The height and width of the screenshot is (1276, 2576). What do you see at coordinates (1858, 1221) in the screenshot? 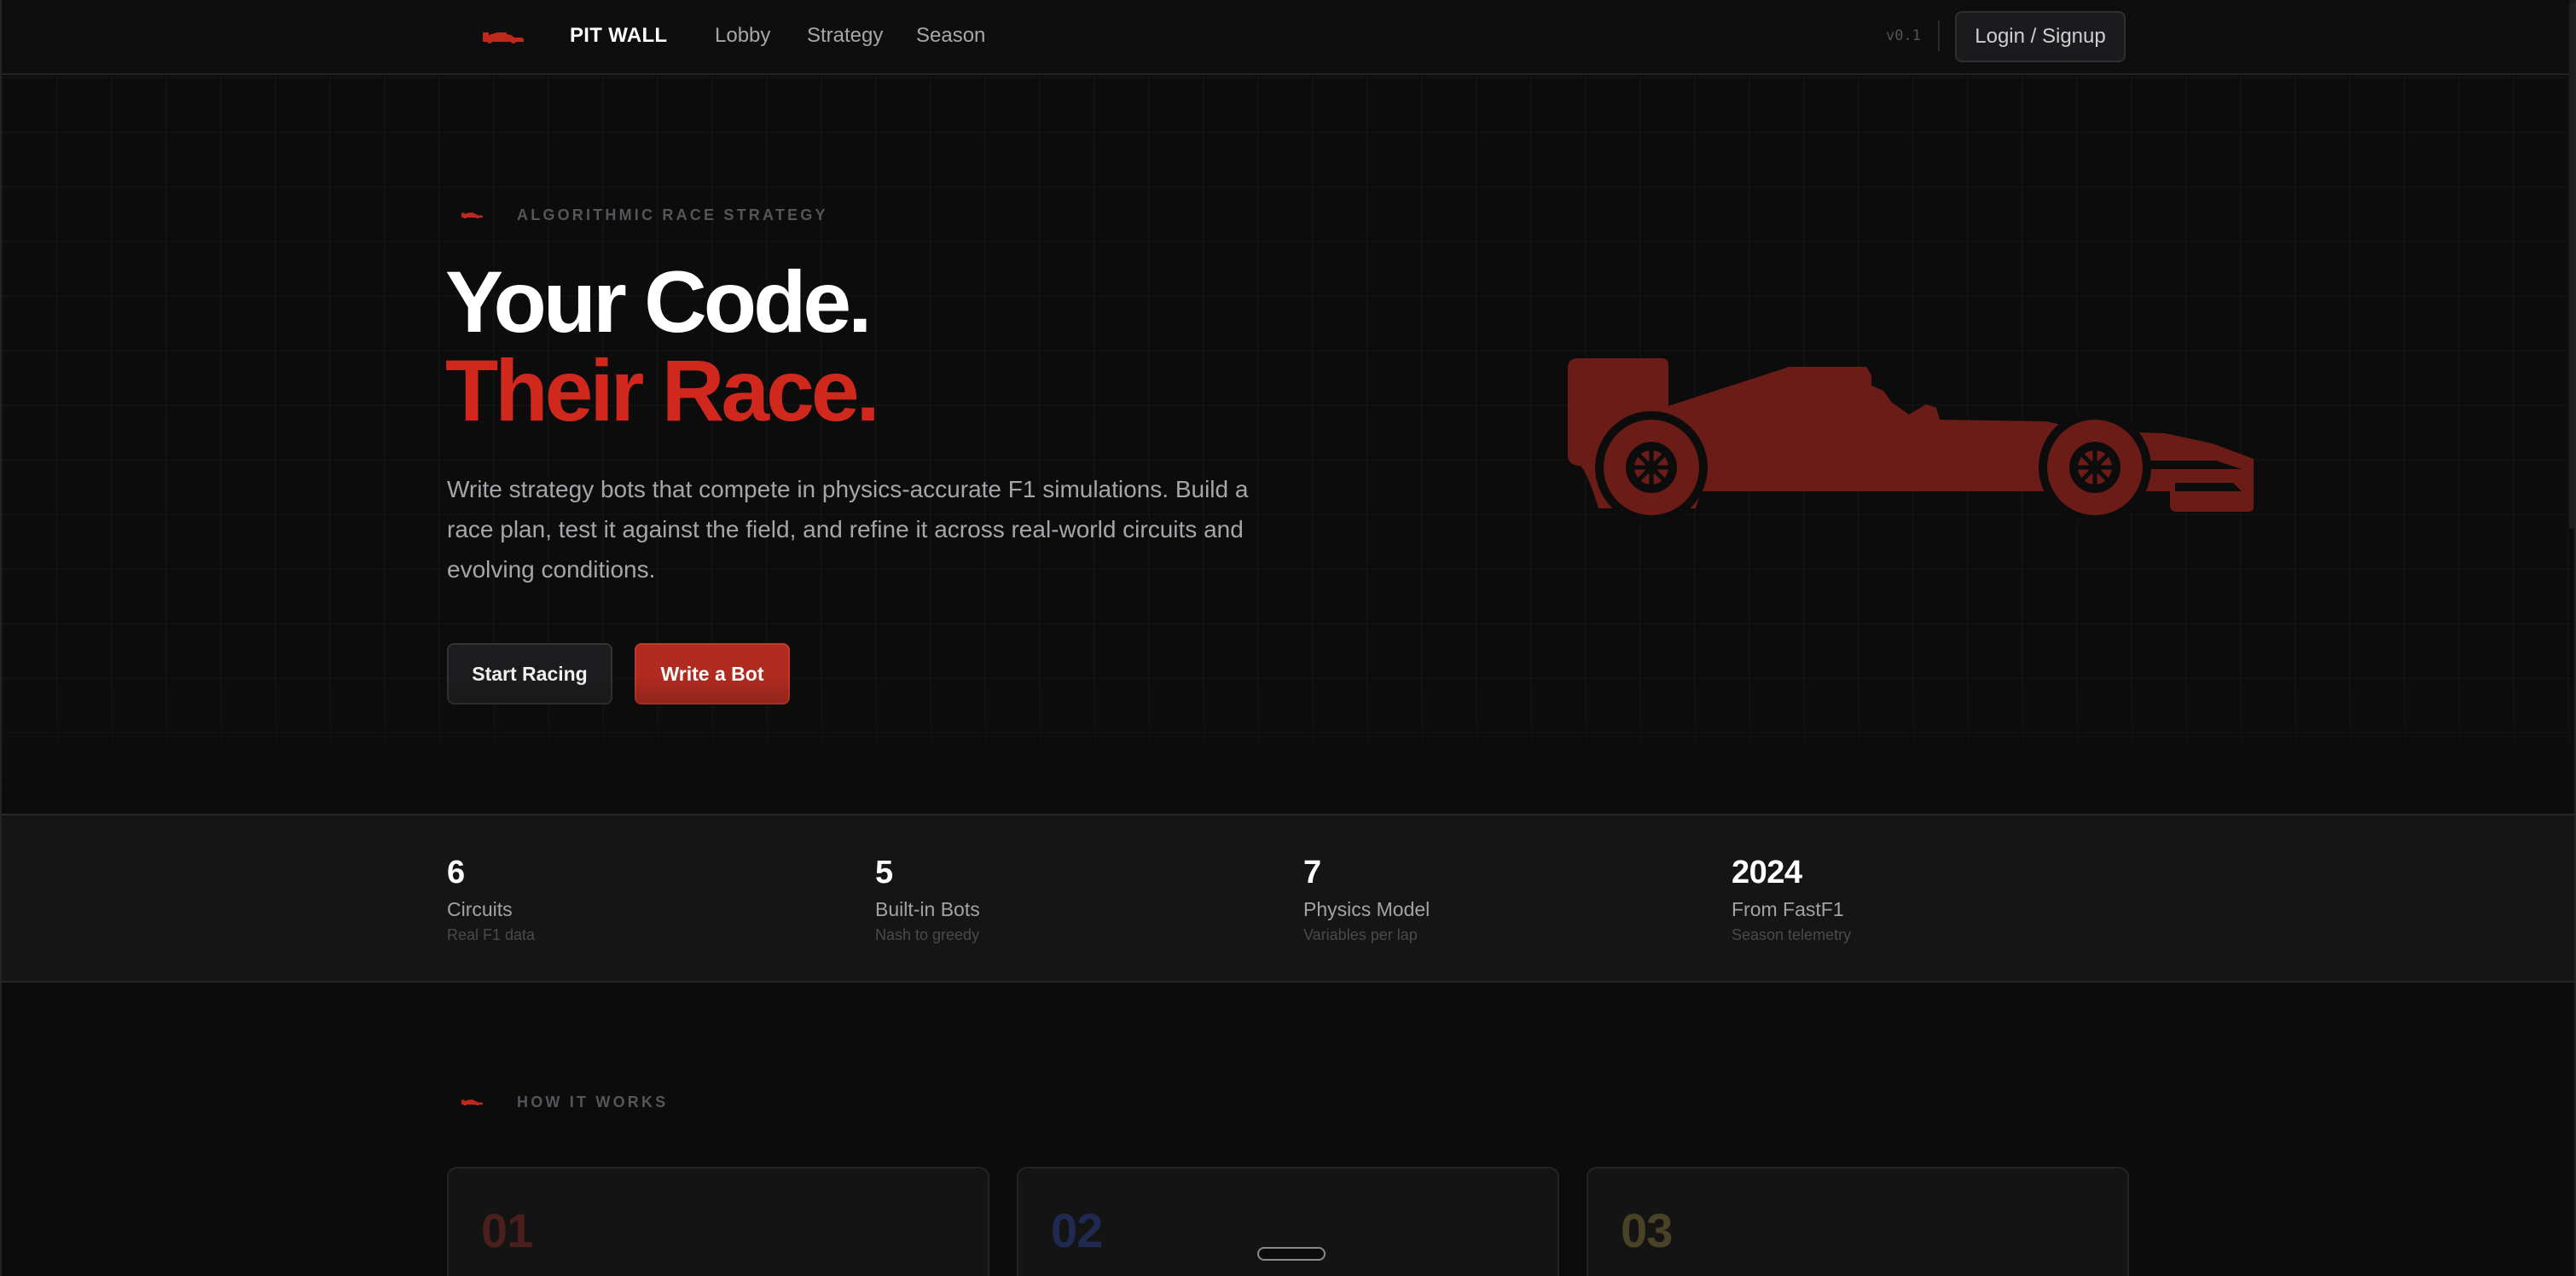
I see `step-card-3: 03` at bounding box center [1858, 1221].